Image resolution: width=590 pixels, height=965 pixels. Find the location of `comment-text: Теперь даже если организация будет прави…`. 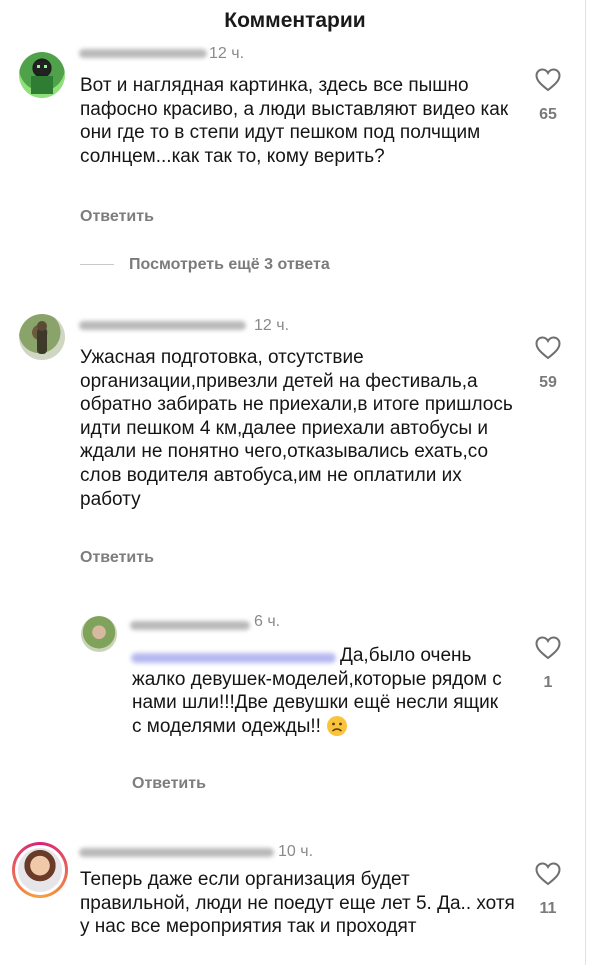

comment-text: Теперь даже если организация будет прави… is located at coordinates (297, 903).